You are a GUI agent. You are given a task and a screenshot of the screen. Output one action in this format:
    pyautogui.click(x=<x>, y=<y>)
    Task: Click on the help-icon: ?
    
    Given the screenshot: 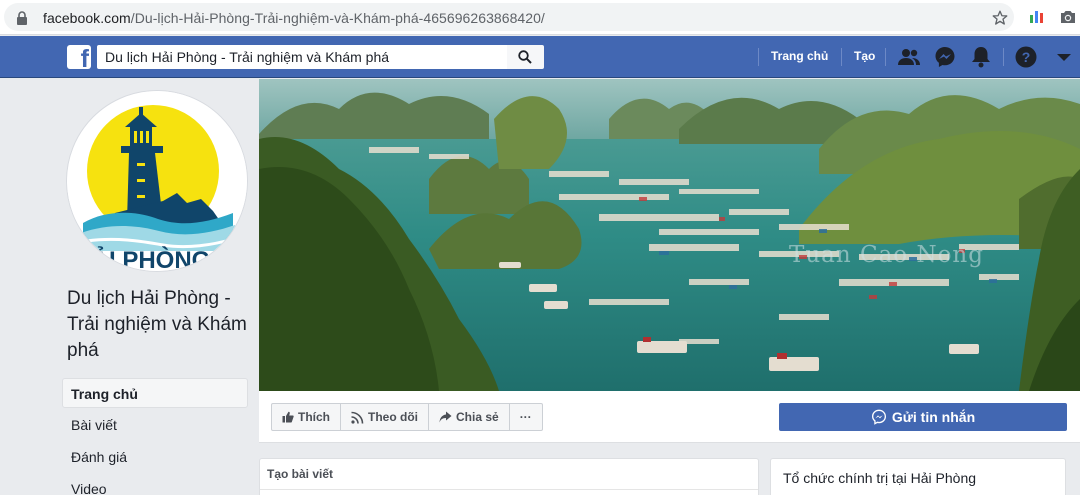 What is the action you would take?
    pyautogui.click(x=1026, y=57)
    